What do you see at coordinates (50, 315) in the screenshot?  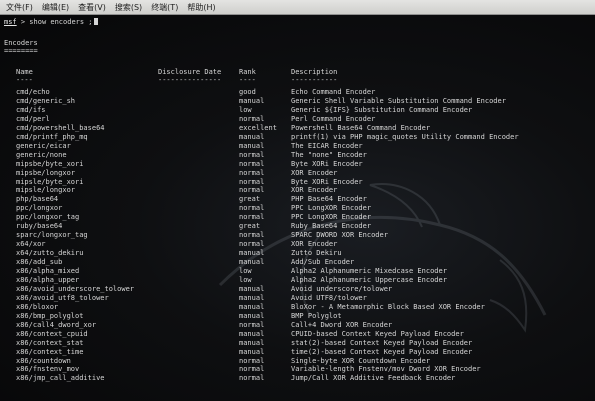 I see `encoder-name: x86/bmp_polyglot` at bounding box center [50, 315].